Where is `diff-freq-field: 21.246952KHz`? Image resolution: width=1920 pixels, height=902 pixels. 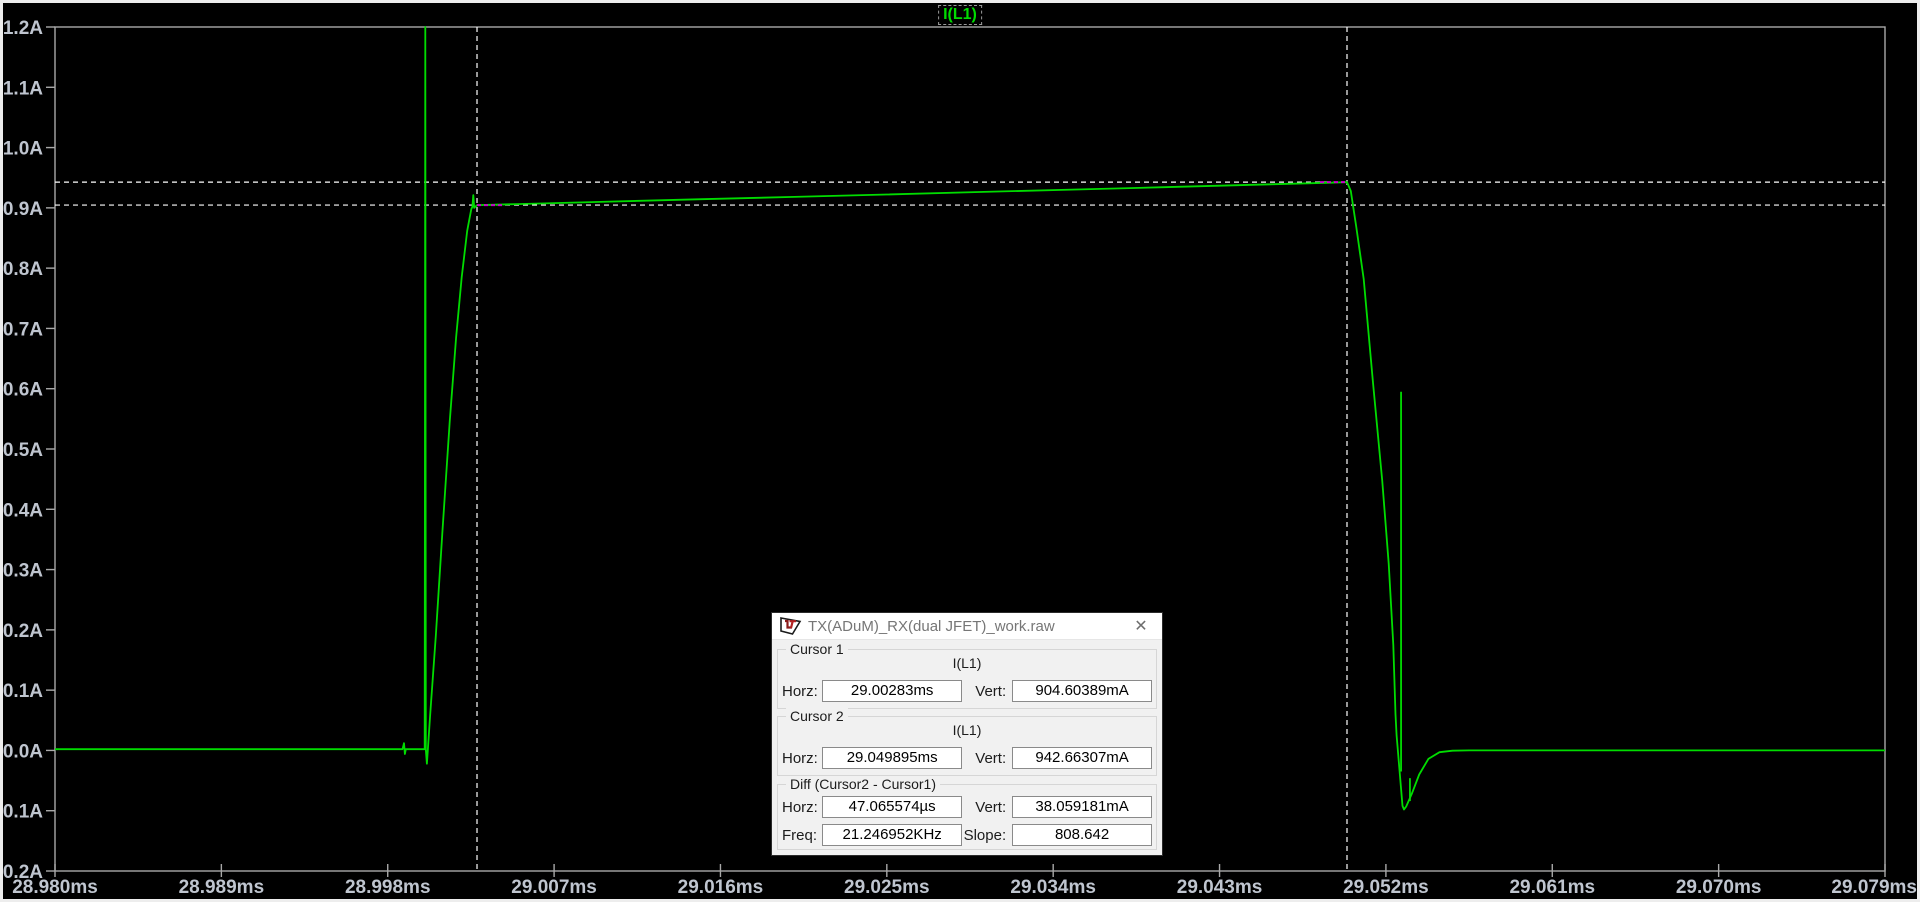
diff-freq-field: 21.246952KHz is located at coordinates (892, 835).